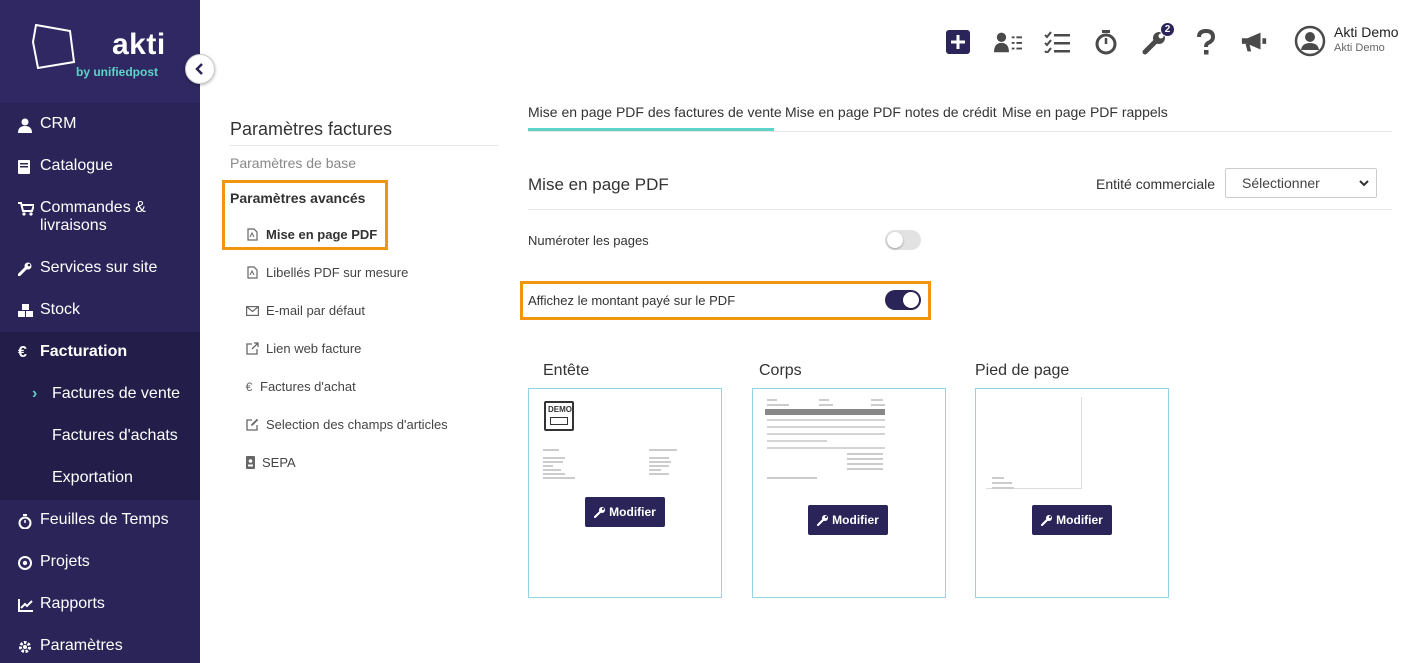 This screenshot has height=663, width=1401. What do you see at coordinates (780, 370) in the screenshot?
I see `card-title-corps: Corps` at bounding box center [780, 370].